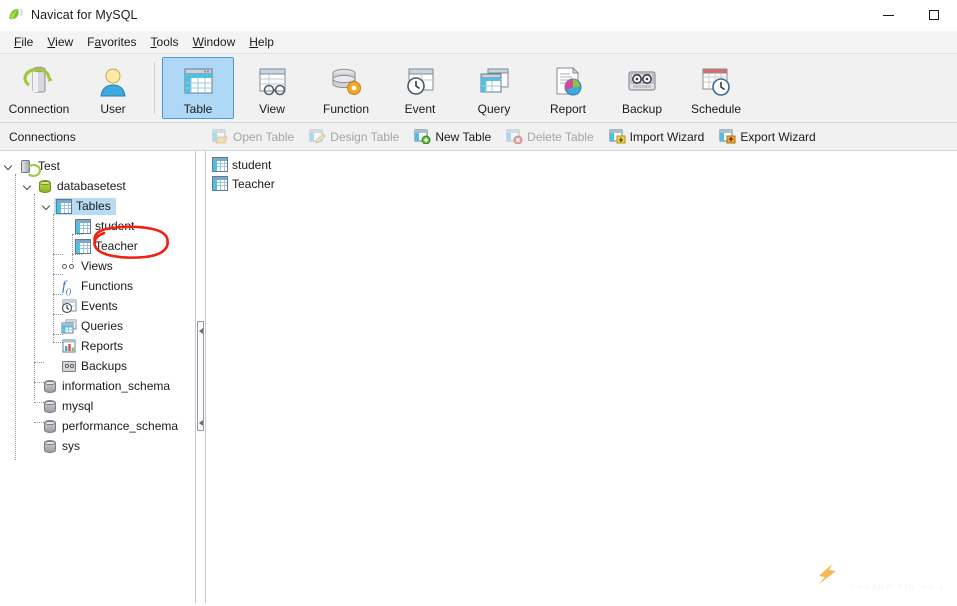  What do you see at coordinates (494, 109) in the screenshot?
I see `toolbar-query-label: Query` at bounding box center [494, 109].